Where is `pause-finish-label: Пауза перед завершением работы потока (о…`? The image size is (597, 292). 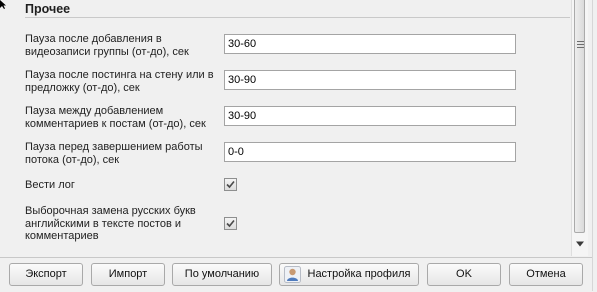 pause-finish-label: Пауза перед завершением работы потока (о… is located at coordinates (114, 153).